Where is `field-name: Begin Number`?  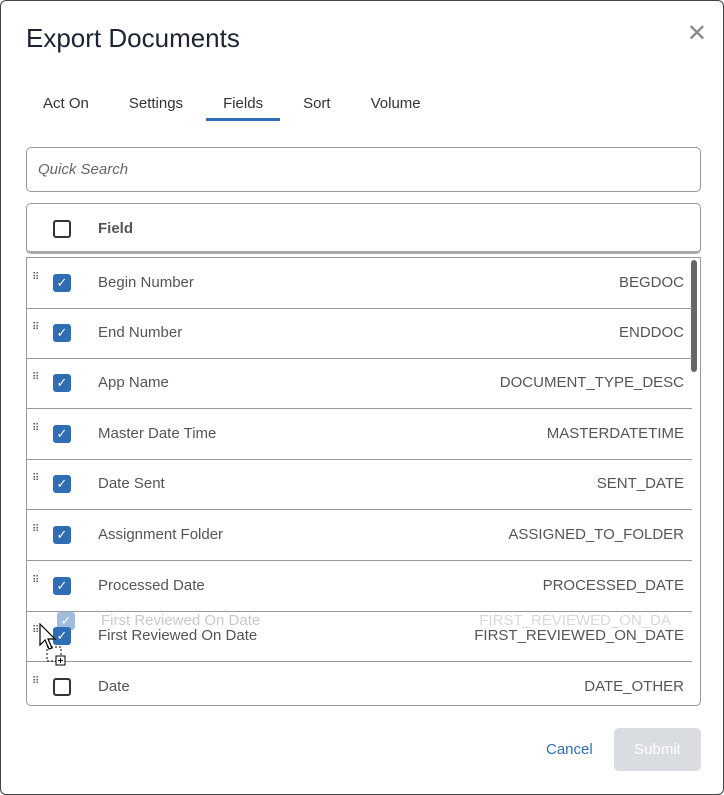
field-name: Begin Number is located at coordinates (146, 282).